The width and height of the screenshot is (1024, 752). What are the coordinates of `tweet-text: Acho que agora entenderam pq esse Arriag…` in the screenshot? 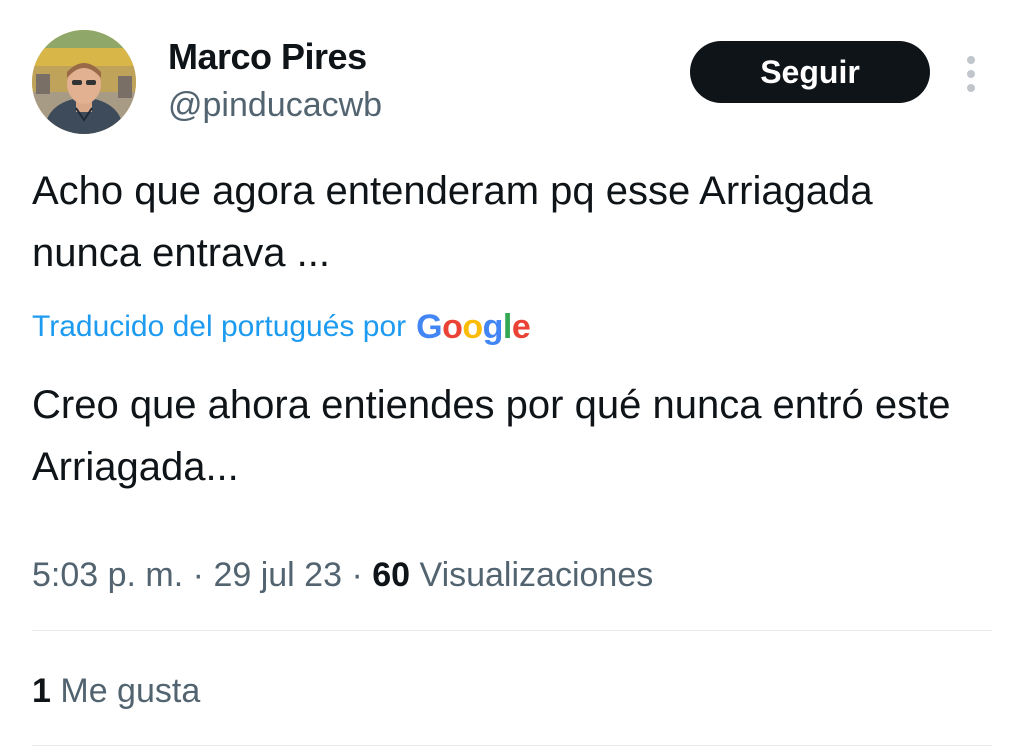 It's located at (452, 222).